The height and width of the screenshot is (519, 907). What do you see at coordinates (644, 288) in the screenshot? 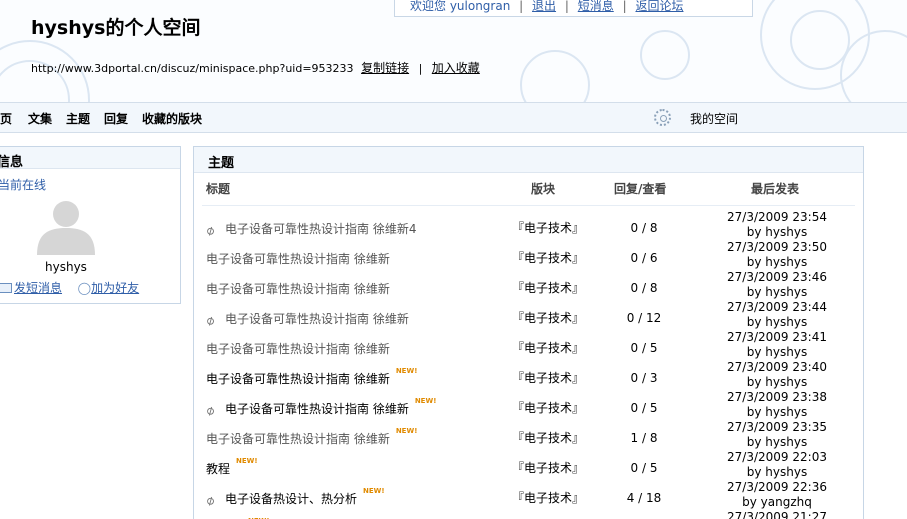
I see `topic-stats: 0 / 8` at bounding box center [644, 288].